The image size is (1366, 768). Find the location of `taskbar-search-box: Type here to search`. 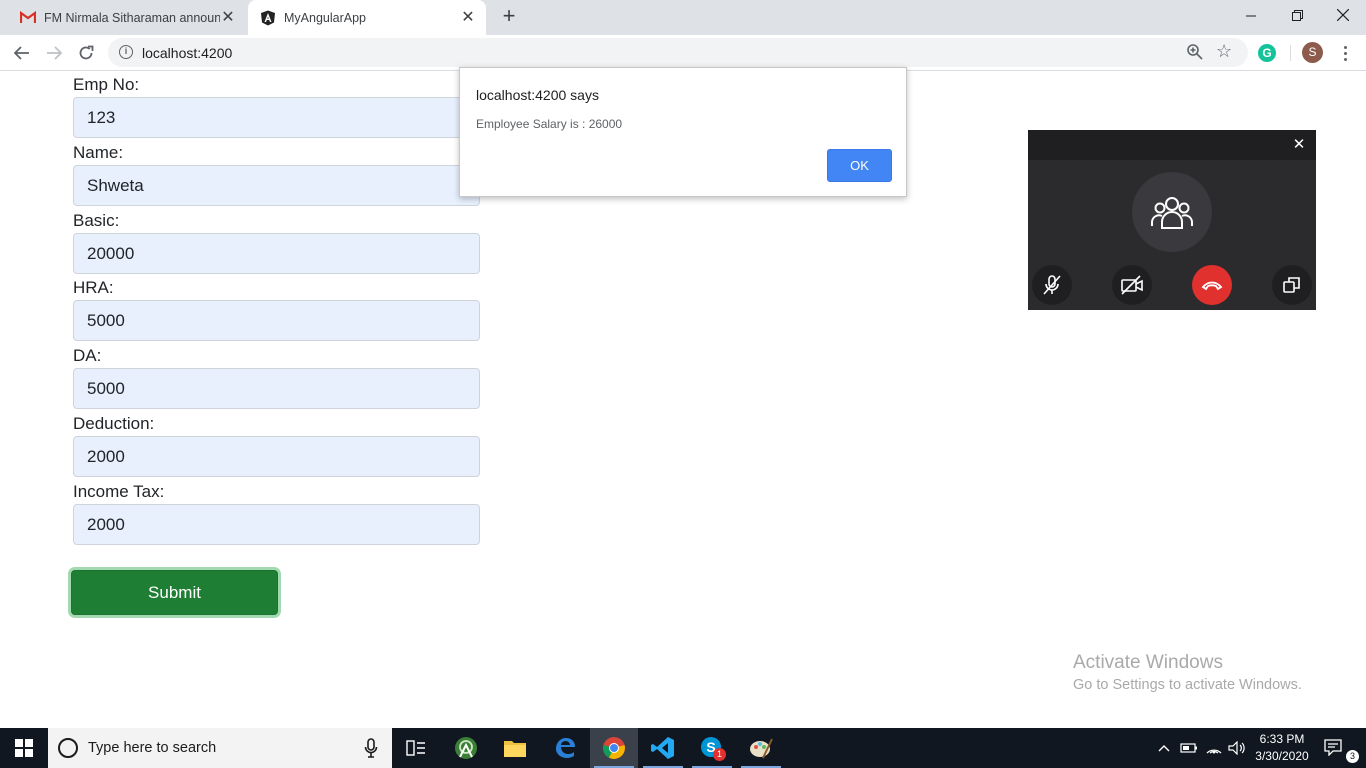

taskbar-search-box: Type here to search is located at coordinates (220, 748).